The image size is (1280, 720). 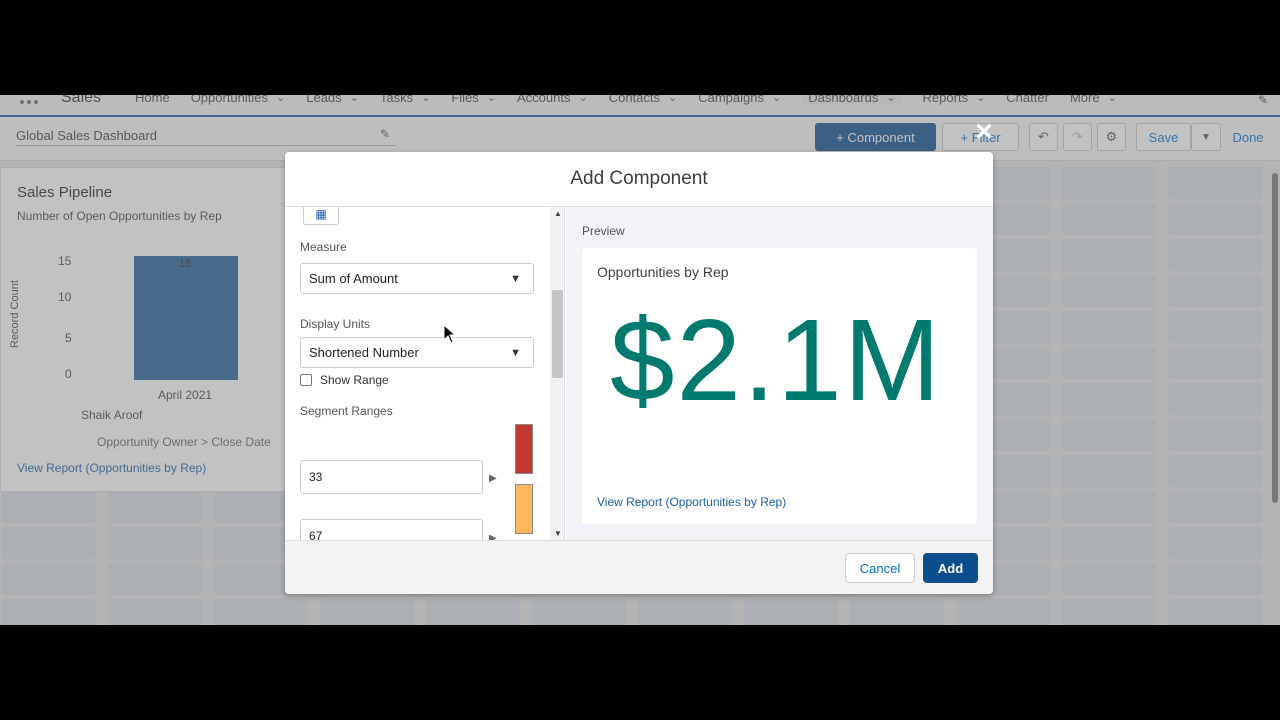 What do you see at coordinates (306, 380) in the screenshot?
I see `show-range-checkbox` at bounding box center [306, 380].